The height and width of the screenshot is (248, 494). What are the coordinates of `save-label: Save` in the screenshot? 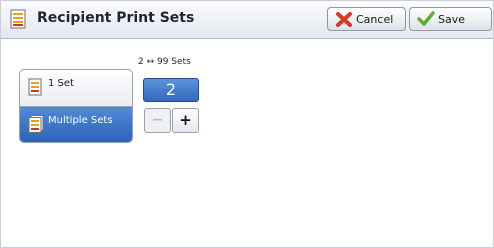 It's located at (452, 19).